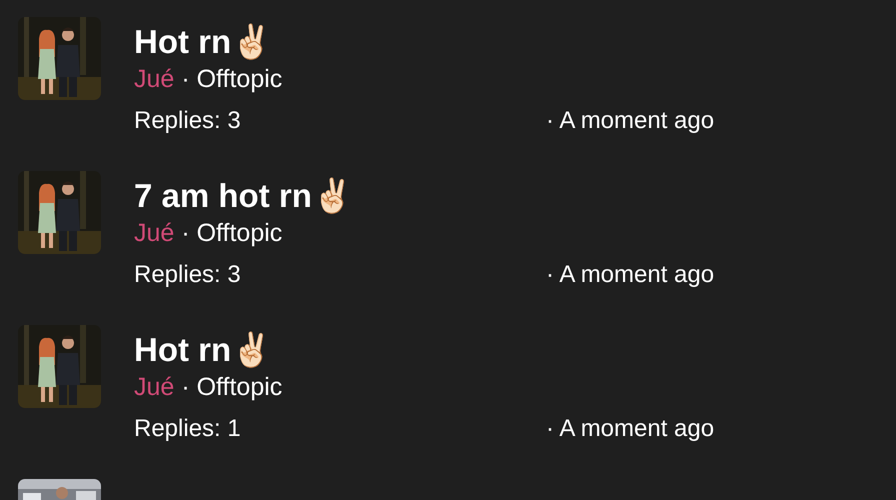 The width and height of the screenshot is (896, 500). What do you see at coordinates (243, 196) in the screenshot?
I see `thread-title: 7 am hot rn✌🏻` at bounding box center [243, 196].